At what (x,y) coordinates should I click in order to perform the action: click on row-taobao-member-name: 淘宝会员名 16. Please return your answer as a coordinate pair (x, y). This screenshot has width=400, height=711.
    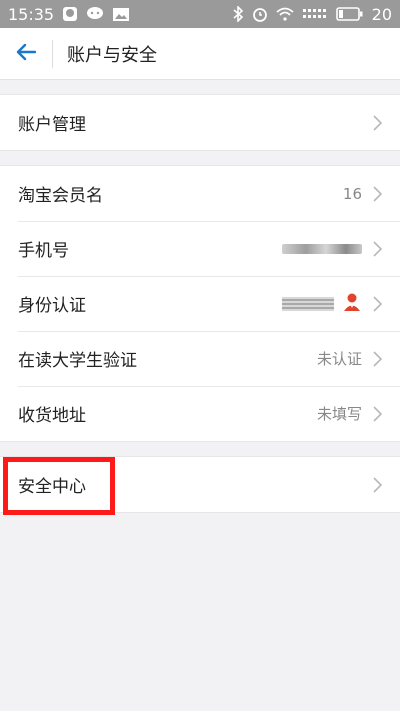
    Looking at the image, I should click on (200, 193).